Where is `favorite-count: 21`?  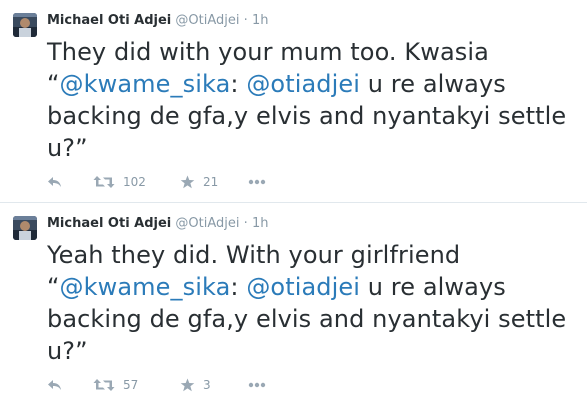
favorite-count: 21 is located at coordinates (211, 182).